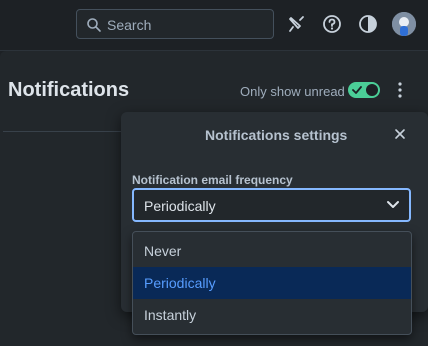 This screenshot has height=346, width=428. What do you see at coordinates (292, 91) in the screenshot?
I see `only-unread-label: Only show unread` at bounding box center [292, 91].